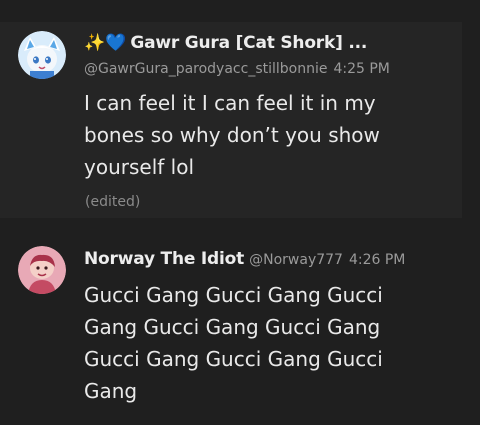 This screenshot has height=425, width=480. What do you see at coordinates (377, 260) in the screenshot?
I see `timestamp: 4:26 PM` at bounding box center [377, 260].